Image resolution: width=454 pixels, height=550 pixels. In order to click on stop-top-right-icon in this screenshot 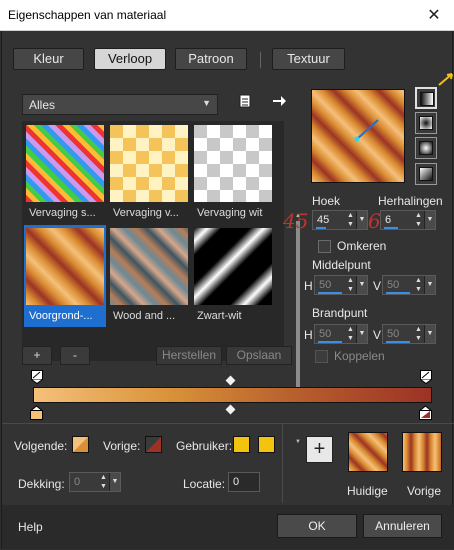, I will do `click(426, 377)`.